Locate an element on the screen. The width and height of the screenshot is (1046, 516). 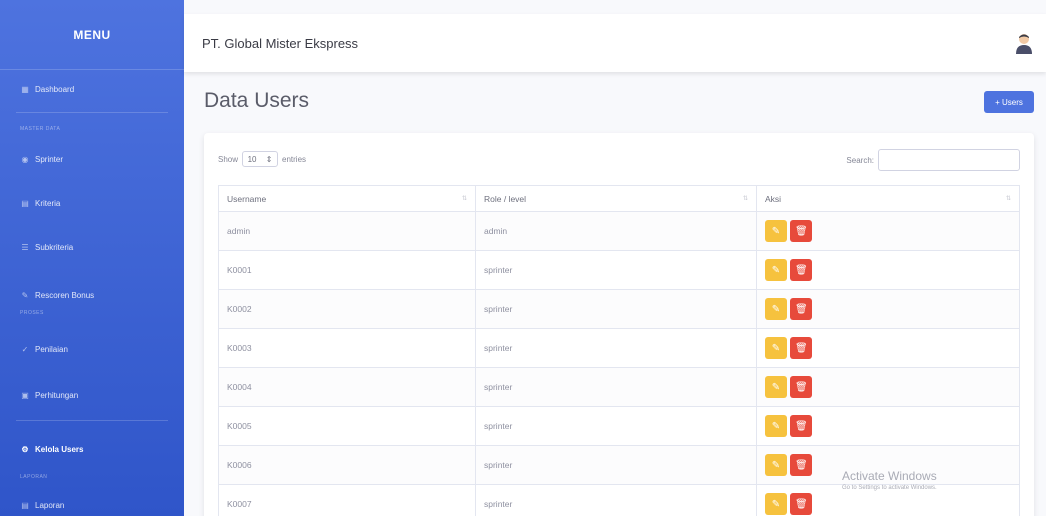
search-label: Search: is located at coordinates (860, 160).